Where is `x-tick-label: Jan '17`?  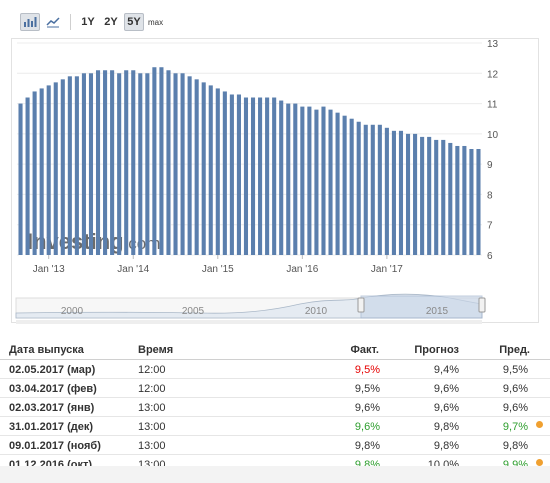
x-tick-label: Jan '17 is located at coordinates (387, 269).